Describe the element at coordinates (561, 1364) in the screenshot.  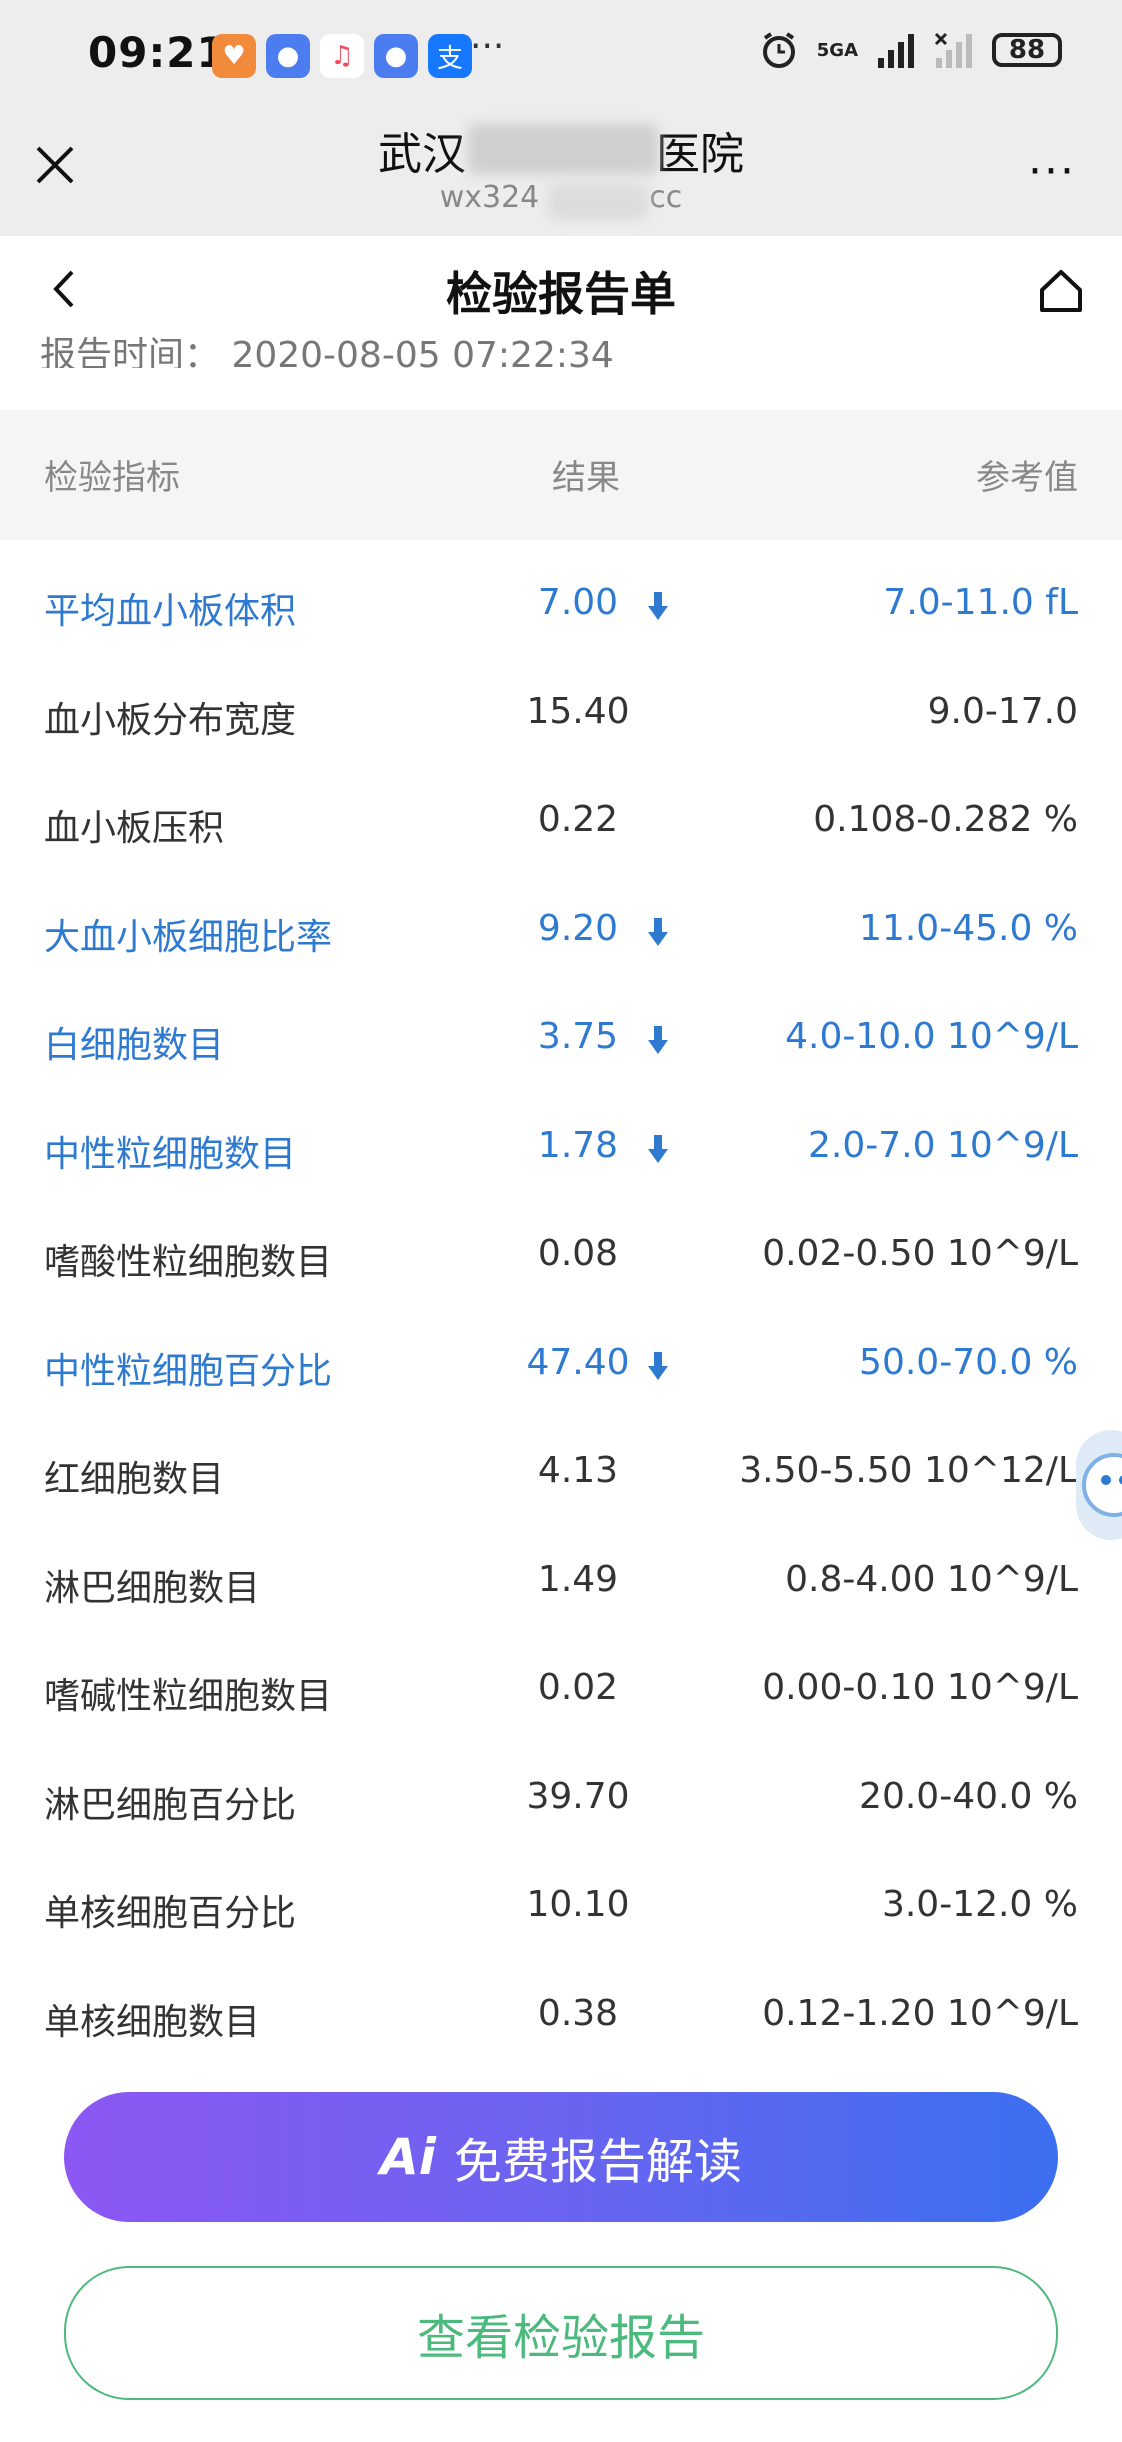
I see `table-row: 中性粒细胞百分比 47.40 50.0-70.0 %` at that location.